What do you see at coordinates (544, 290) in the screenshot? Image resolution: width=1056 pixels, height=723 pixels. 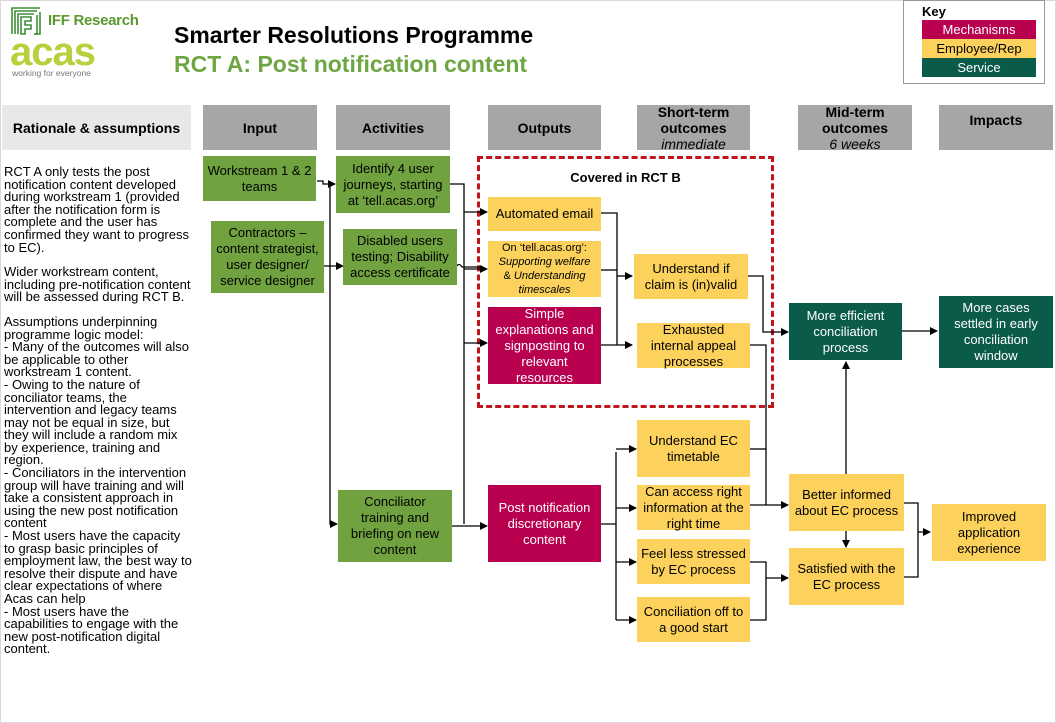 I see `node-output-tell-acas-line4: timescales` at bounding box center [544, 290].